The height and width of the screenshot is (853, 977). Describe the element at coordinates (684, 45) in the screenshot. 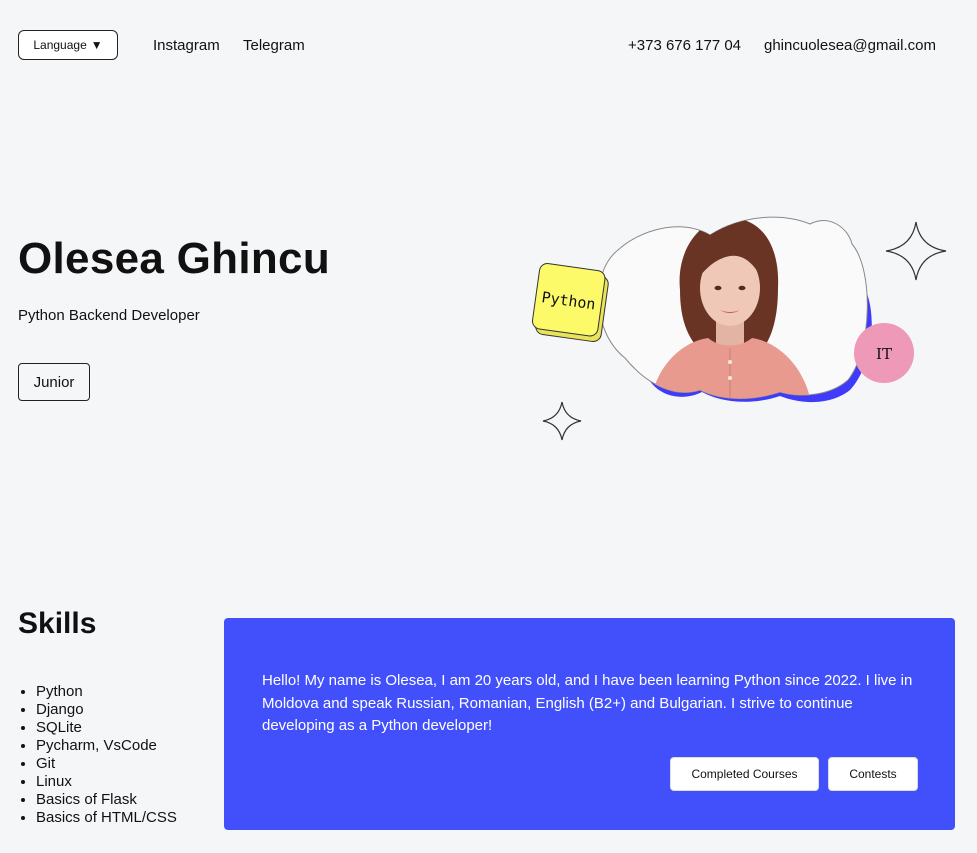

I see `contact-phone: +373 676 177 04` at that location.